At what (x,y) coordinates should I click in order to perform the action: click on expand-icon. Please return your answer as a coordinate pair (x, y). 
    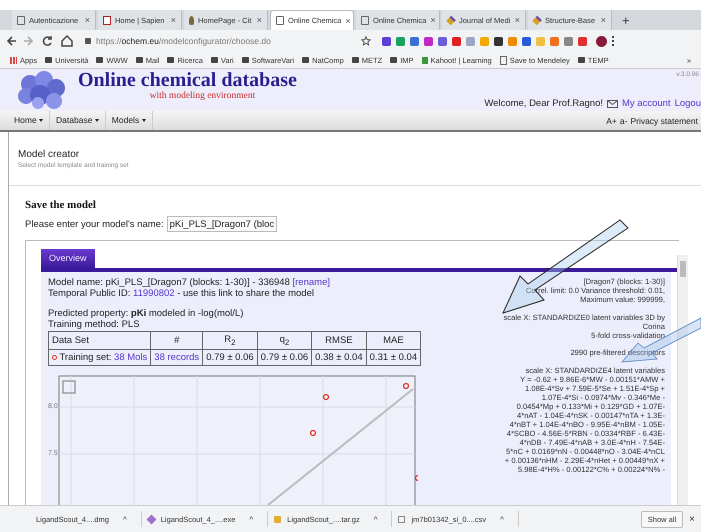
    Looking at the image, I should click on (69, 387).